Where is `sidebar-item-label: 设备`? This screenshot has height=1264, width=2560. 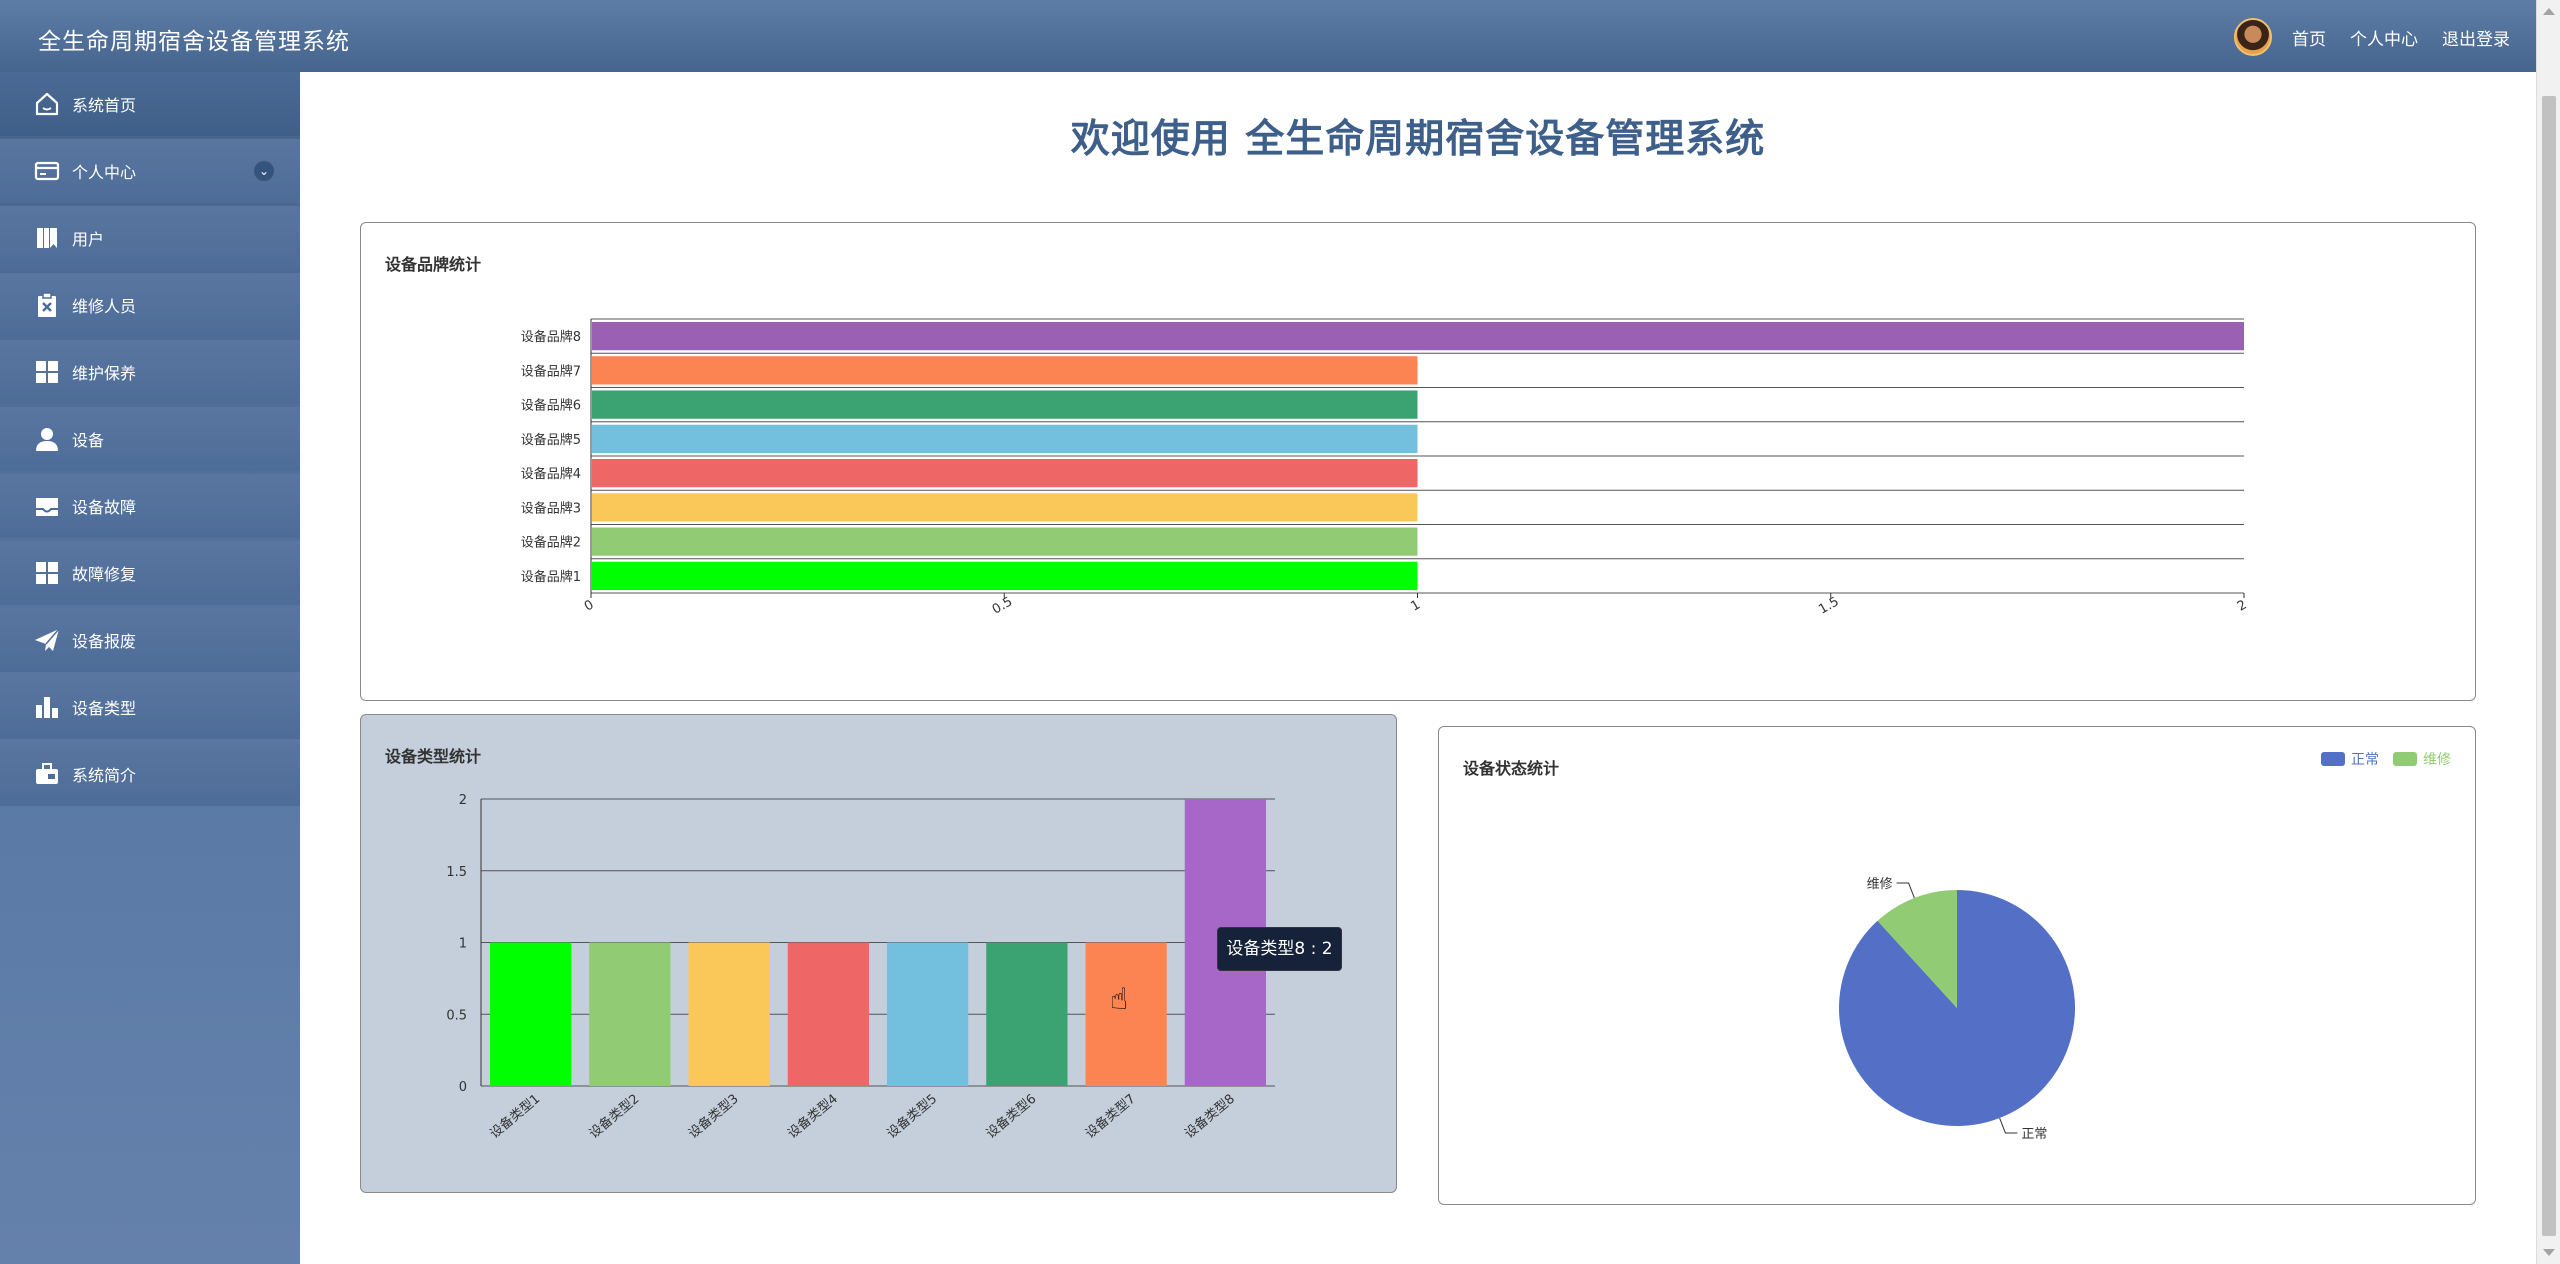
sidebar-item-label: 设备 is located at coordinates (88, 440).